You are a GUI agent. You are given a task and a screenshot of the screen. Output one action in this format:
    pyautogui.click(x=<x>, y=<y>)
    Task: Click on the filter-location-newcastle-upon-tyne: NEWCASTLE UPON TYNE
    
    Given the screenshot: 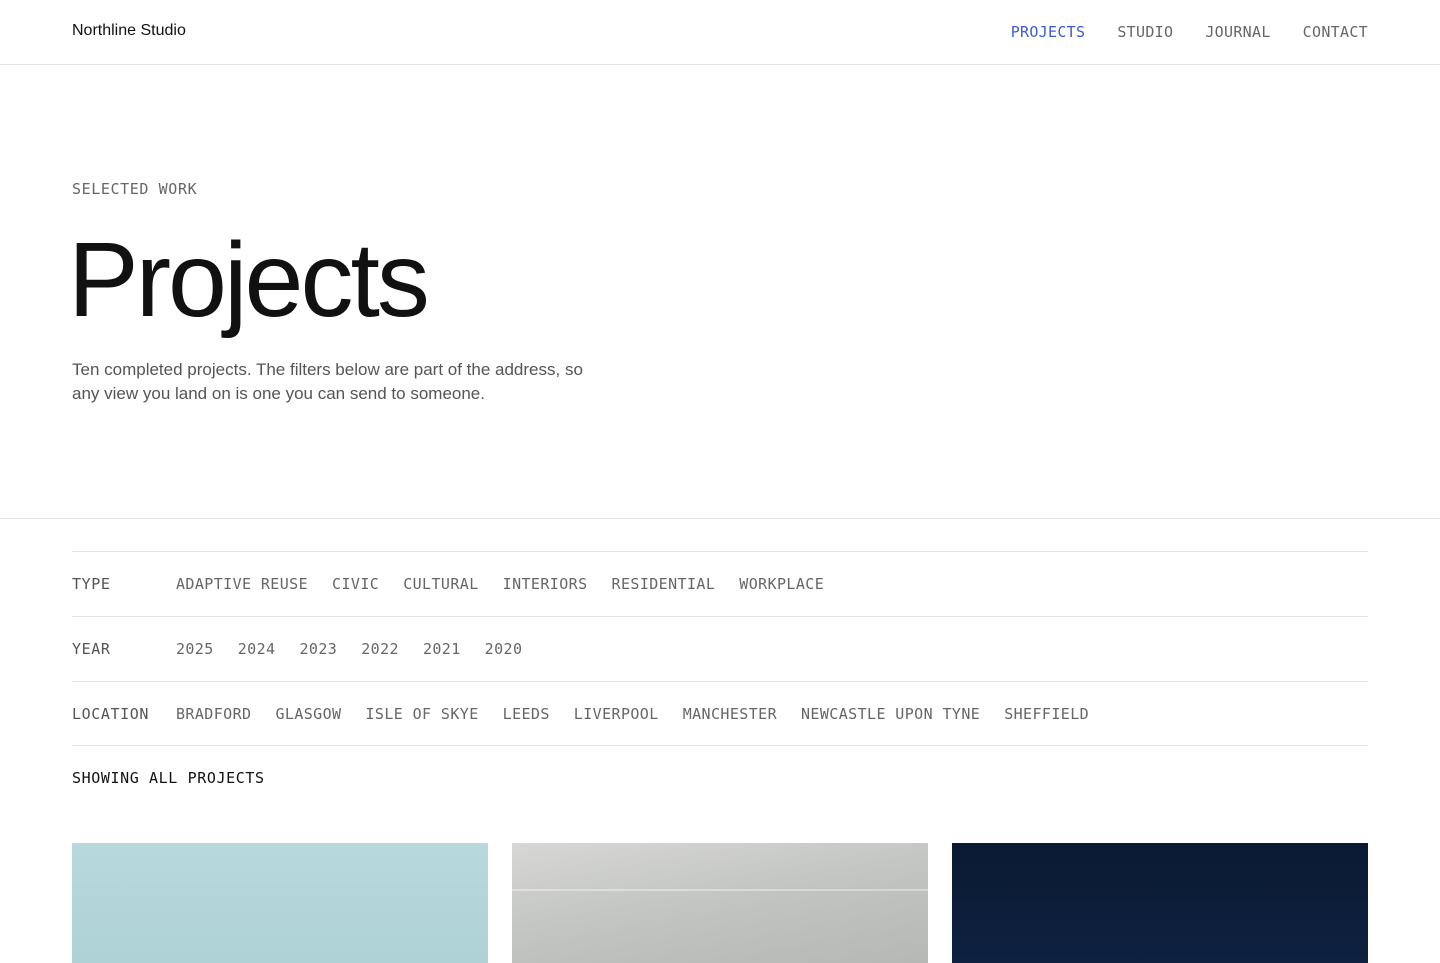 What is the action you would take?
    pyautogui.click(x=890, y=714)
    